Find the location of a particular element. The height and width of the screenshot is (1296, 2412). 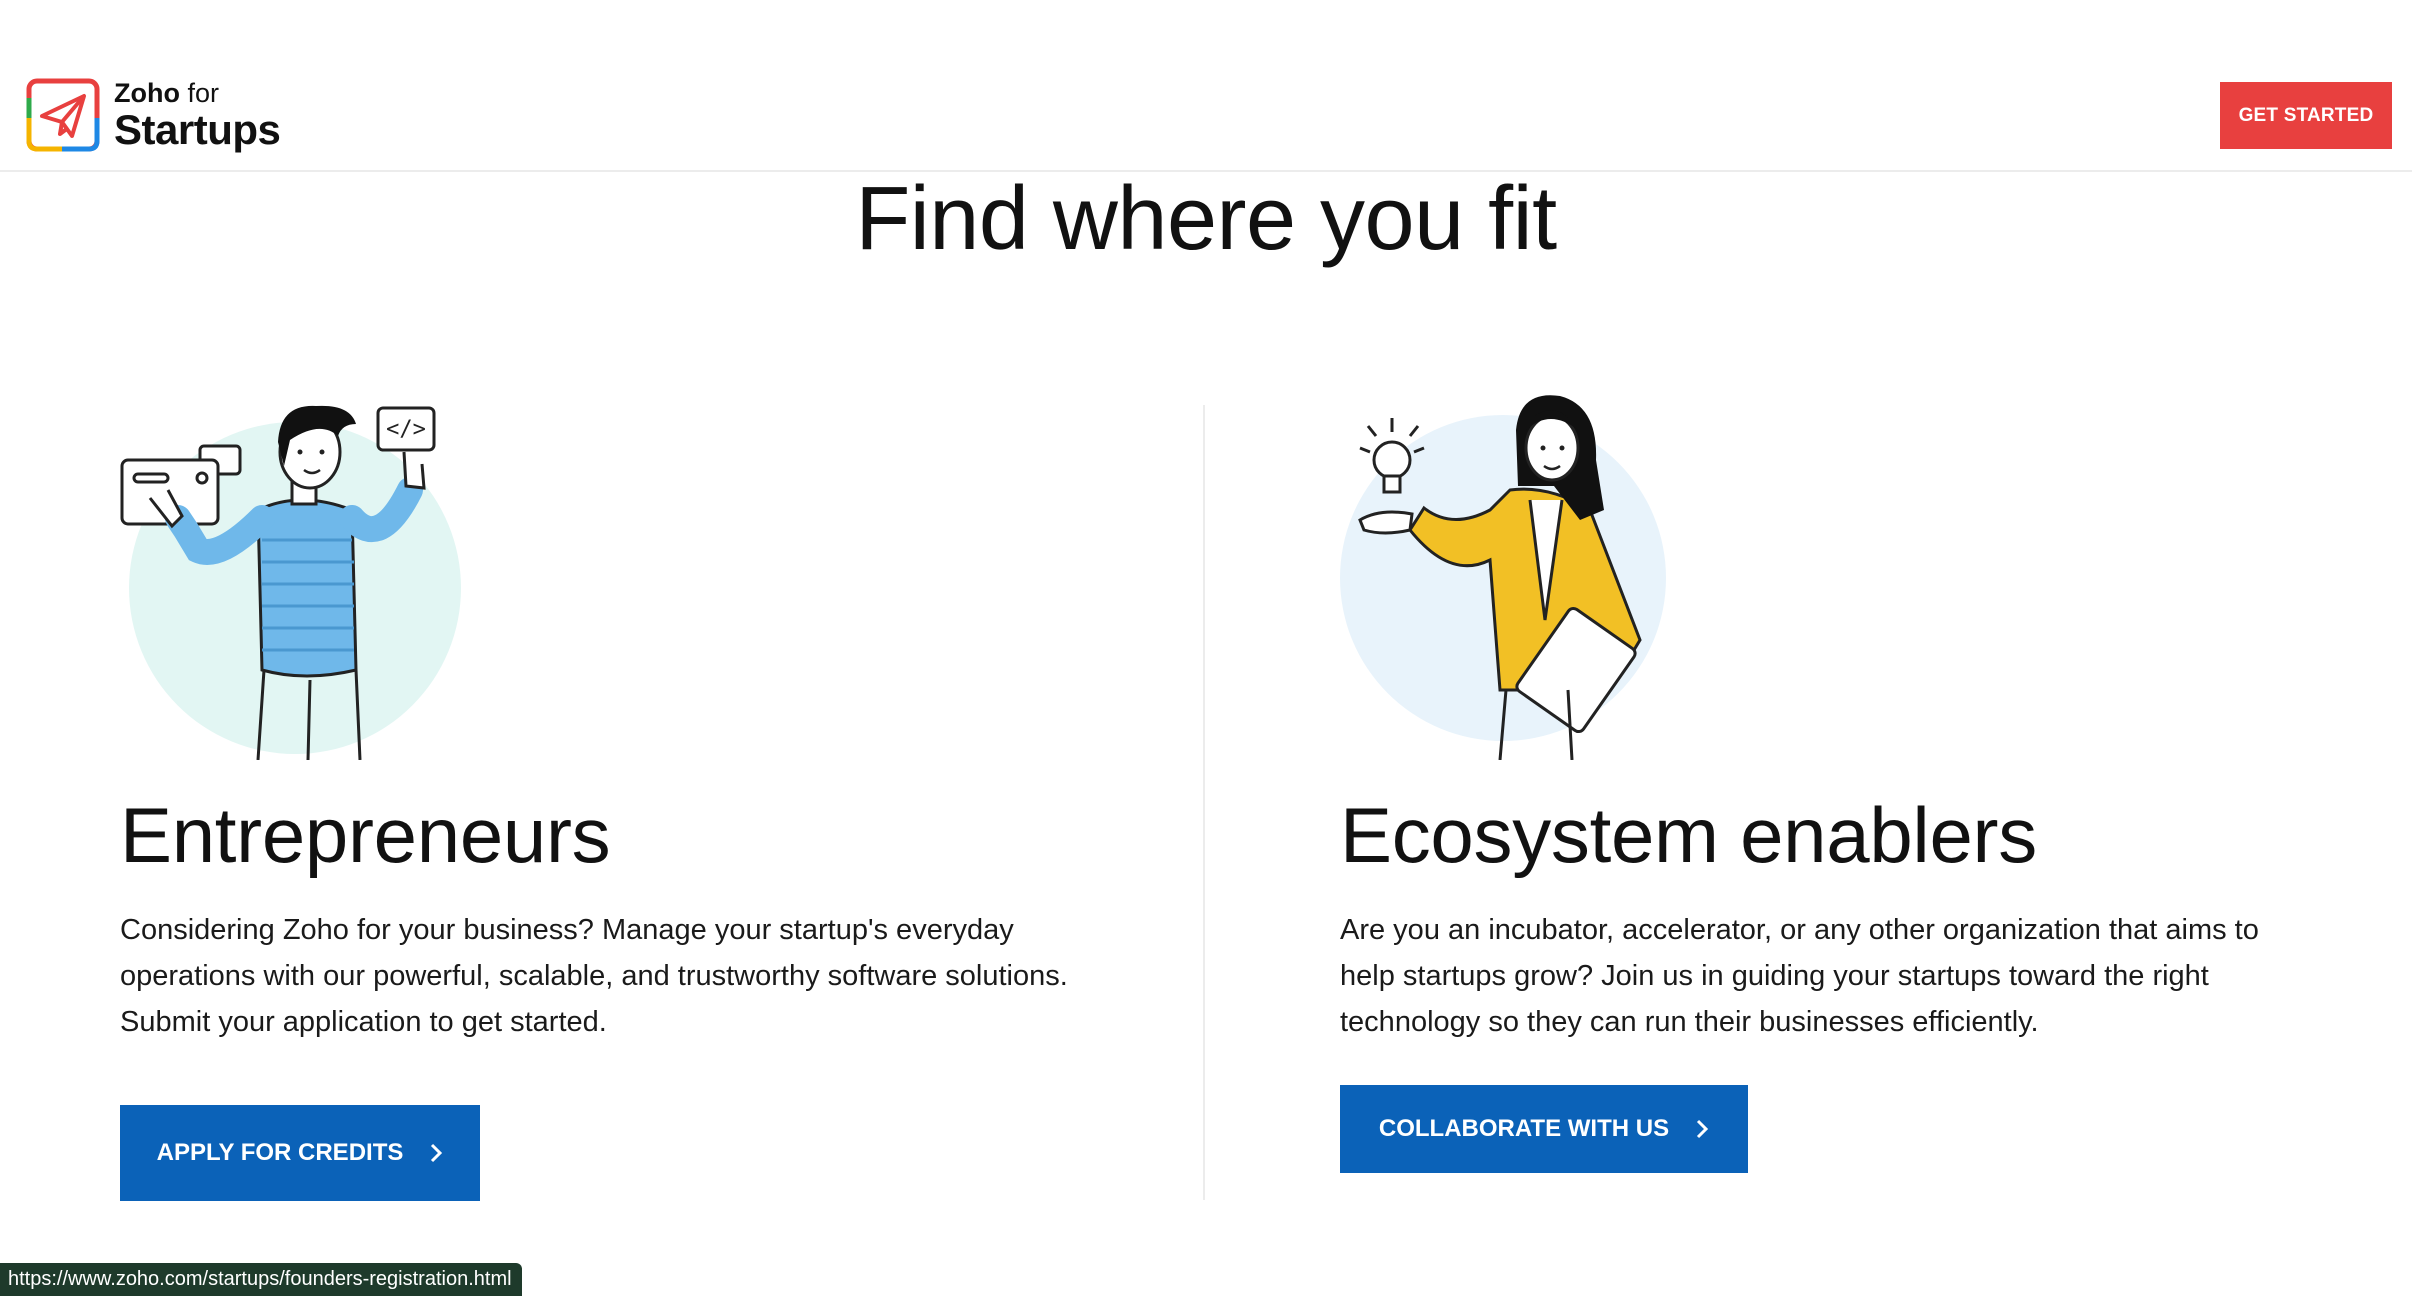

apply-for-credits-label: APPLY FOR CREDITS is located at coordinates (280, 1152).